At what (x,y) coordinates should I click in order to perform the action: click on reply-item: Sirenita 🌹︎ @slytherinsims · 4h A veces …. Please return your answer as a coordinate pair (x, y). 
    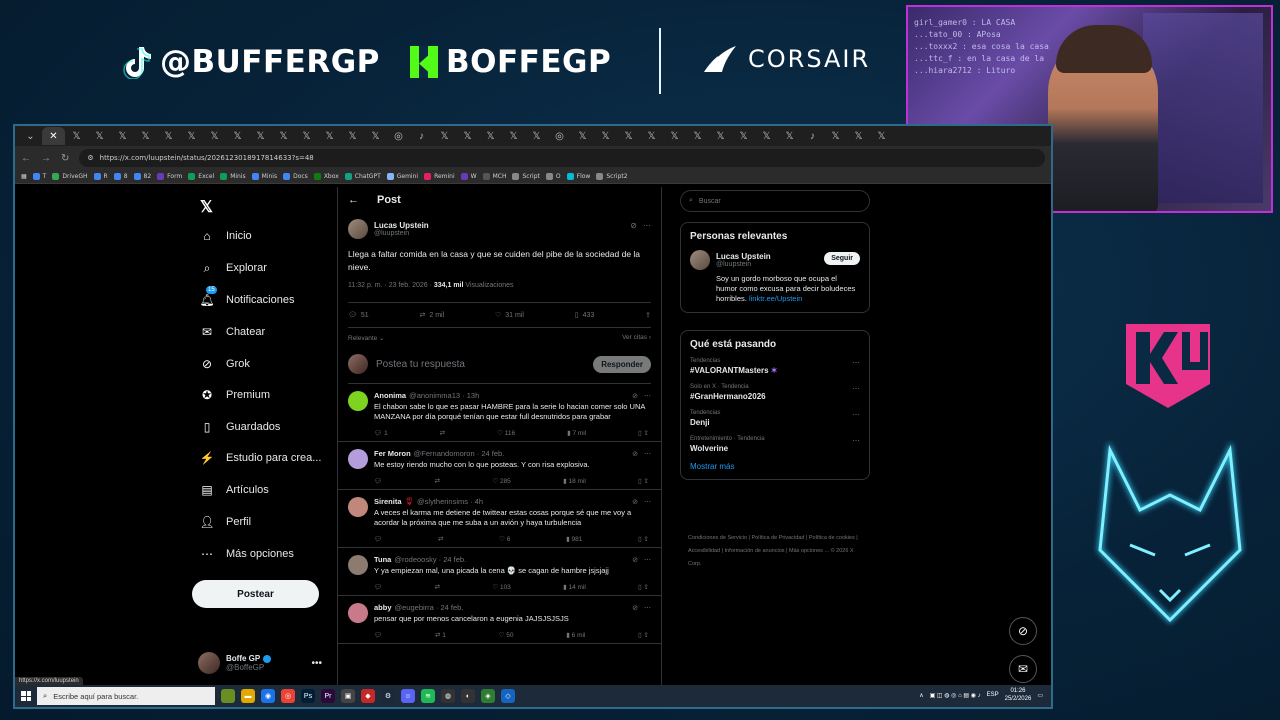
    Looking at the image, I should click on (499, 519).